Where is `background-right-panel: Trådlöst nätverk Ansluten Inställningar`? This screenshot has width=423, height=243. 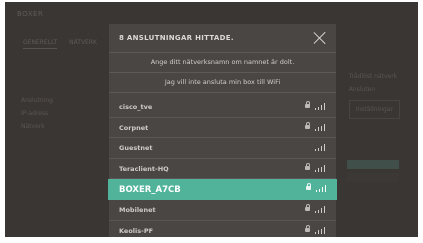
background-right-panel: Trådlöst nätverk Ansluten Inställningar is located at coordinates (374, 94).